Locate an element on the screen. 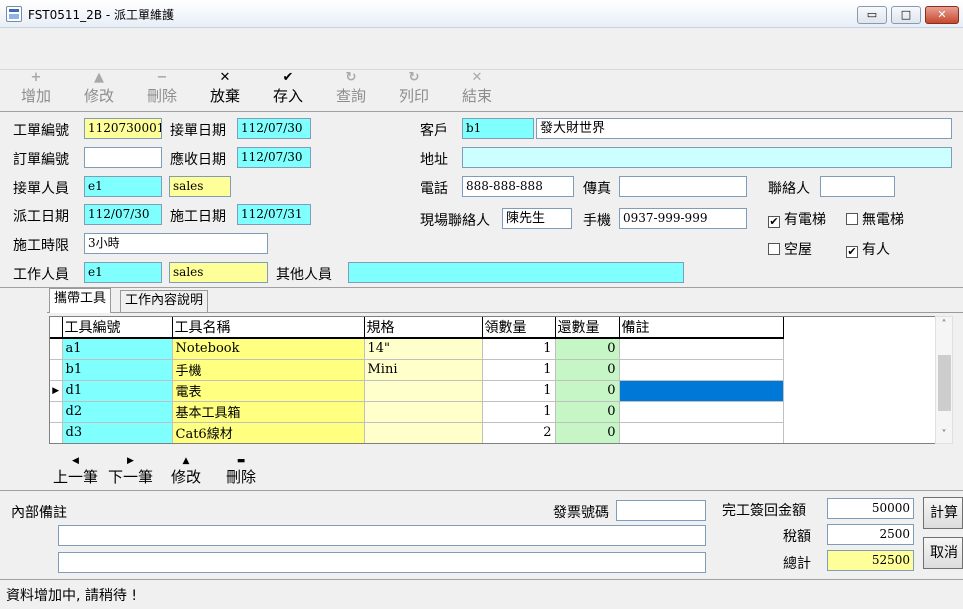 The height and width of the screenshot is (609, 963). vacant-house-checkbox: 空屋 is located at coordinates (790, 249).